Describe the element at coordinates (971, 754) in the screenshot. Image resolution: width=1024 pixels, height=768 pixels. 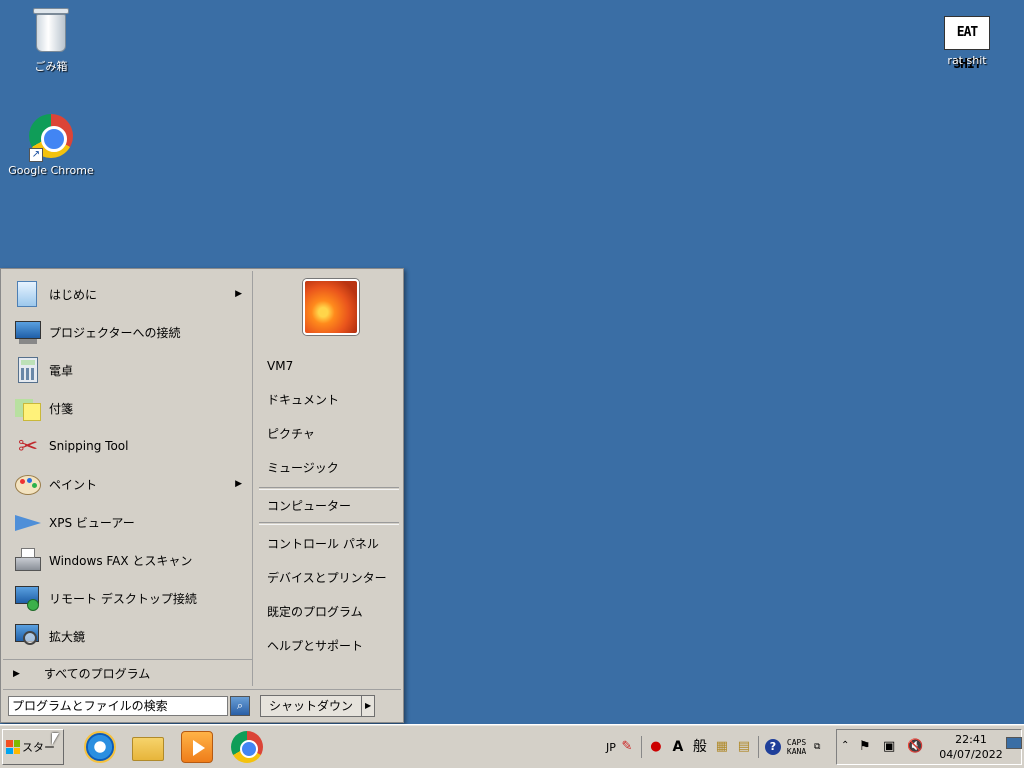
I see `clock-date: 04/07/2022` at that location.